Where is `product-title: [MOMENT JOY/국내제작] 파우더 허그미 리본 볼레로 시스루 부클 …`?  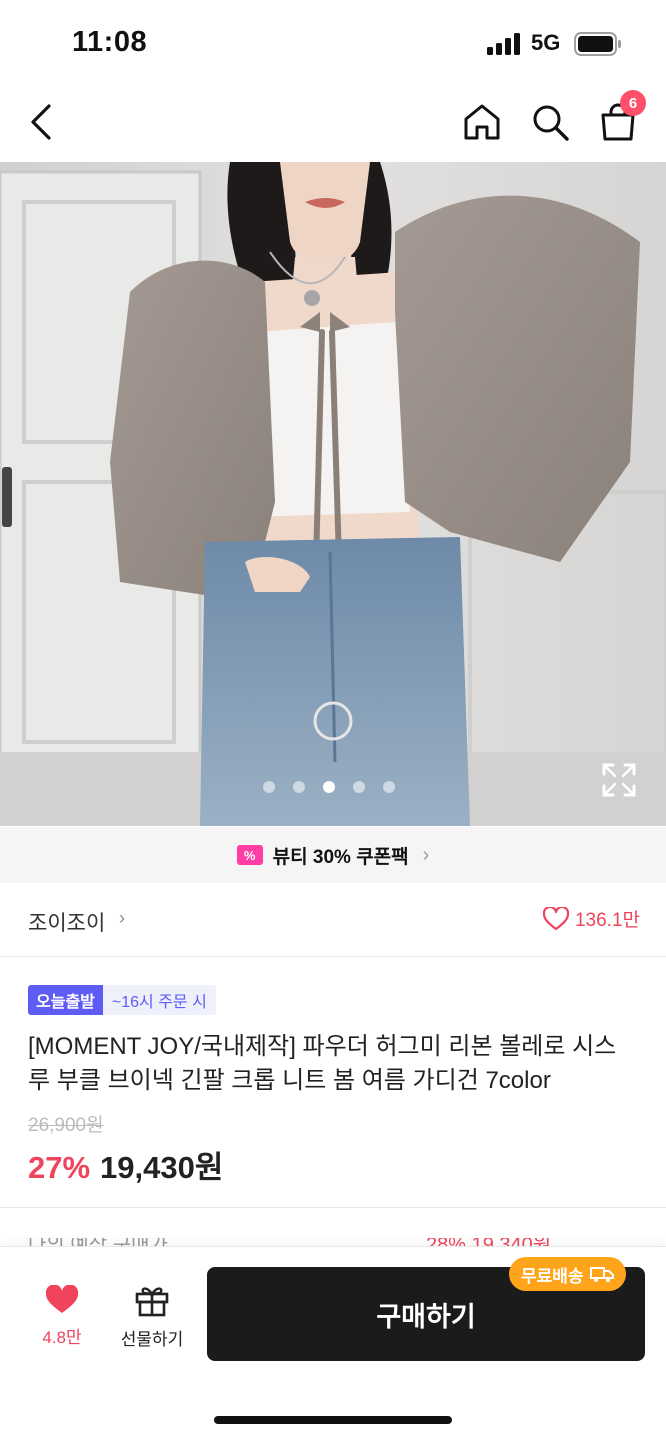
product-title: [MOMENT JOY/국내제작] 파우더 허그미 리본 볼레로 시스루 부클 … is located at coordinates (322, 1063).